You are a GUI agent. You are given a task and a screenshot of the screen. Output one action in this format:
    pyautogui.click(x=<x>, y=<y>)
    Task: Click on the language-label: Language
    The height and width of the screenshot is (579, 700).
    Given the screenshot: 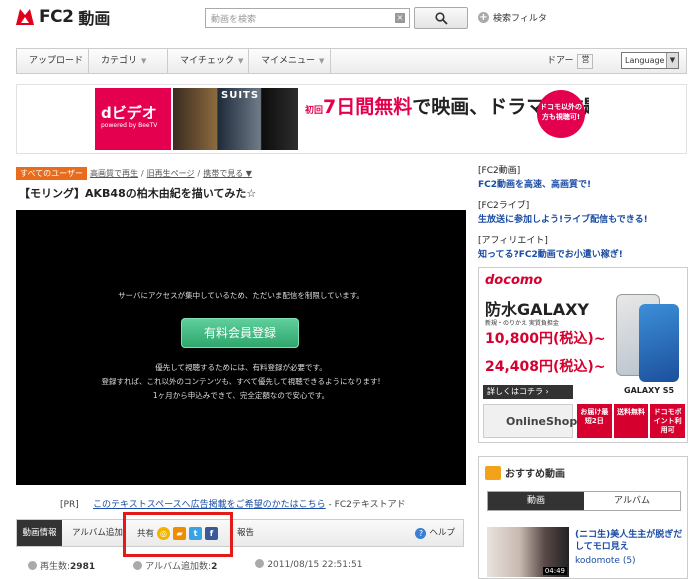 What is the action you would take?
    pyautogui.click(x=645, y=60)
    